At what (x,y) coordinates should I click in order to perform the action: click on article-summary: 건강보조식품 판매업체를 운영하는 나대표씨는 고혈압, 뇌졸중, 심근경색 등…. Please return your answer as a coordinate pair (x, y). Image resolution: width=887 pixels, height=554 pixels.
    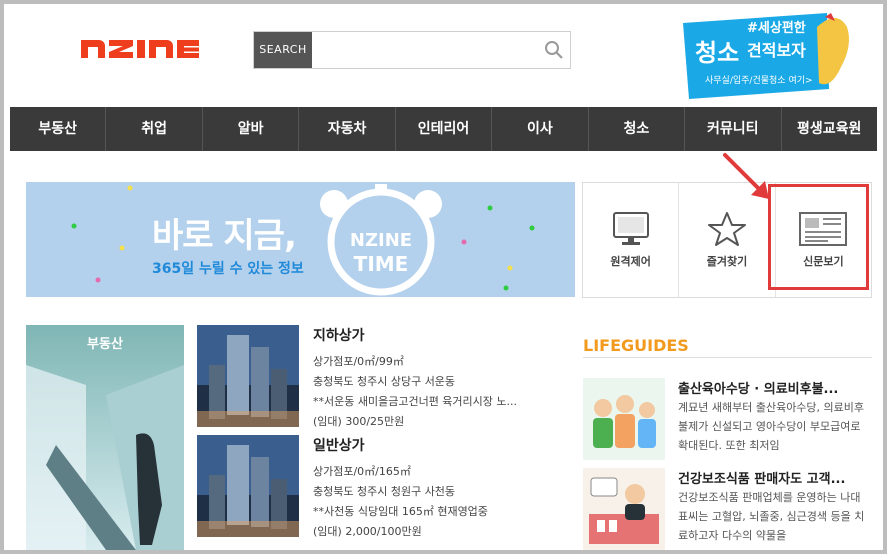
    Looking at the image, I should click on (771, 516).